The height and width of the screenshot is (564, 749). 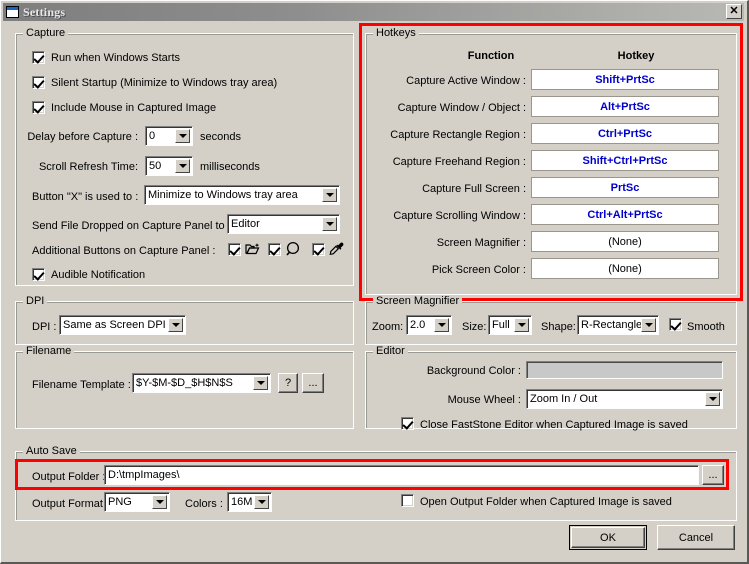 What do you see at coordinates (459, 162) in the screenshot?
I see `hotkey-label-capture-freehand-region: Capture Freehand Region :` at bounding box center [459, 162].